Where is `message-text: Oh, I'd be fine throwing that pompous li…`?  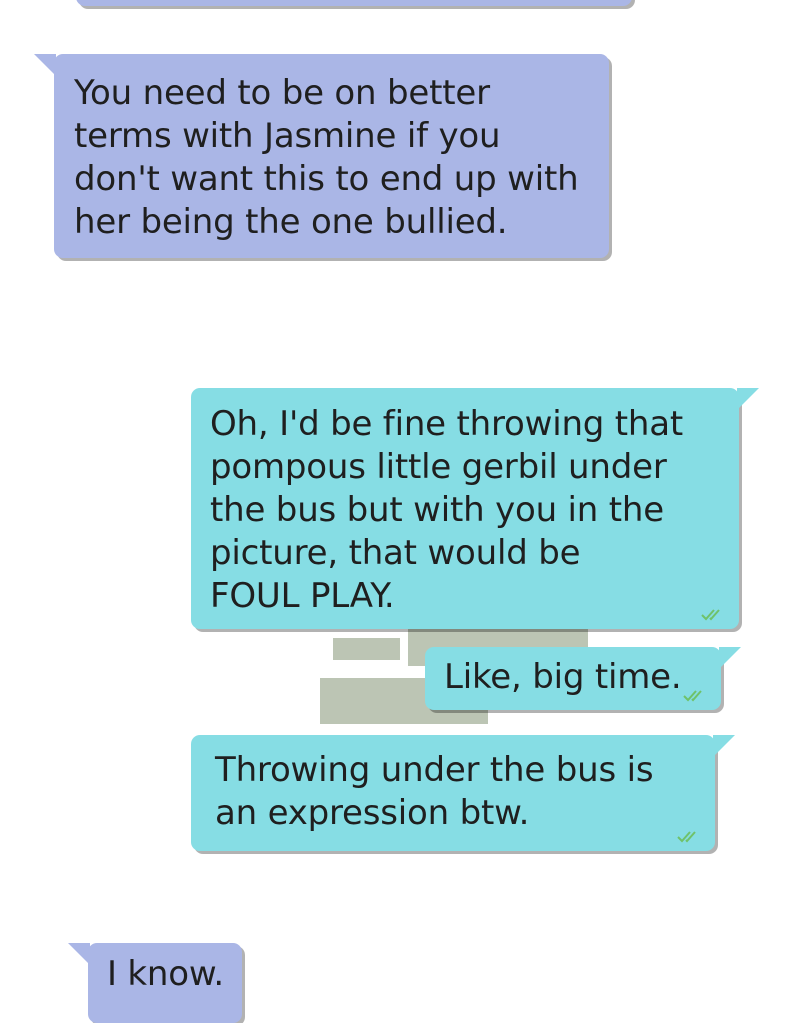 message-text: Oh, I'd be fine throwing that pompous li… is located at coordinates (447, 510).